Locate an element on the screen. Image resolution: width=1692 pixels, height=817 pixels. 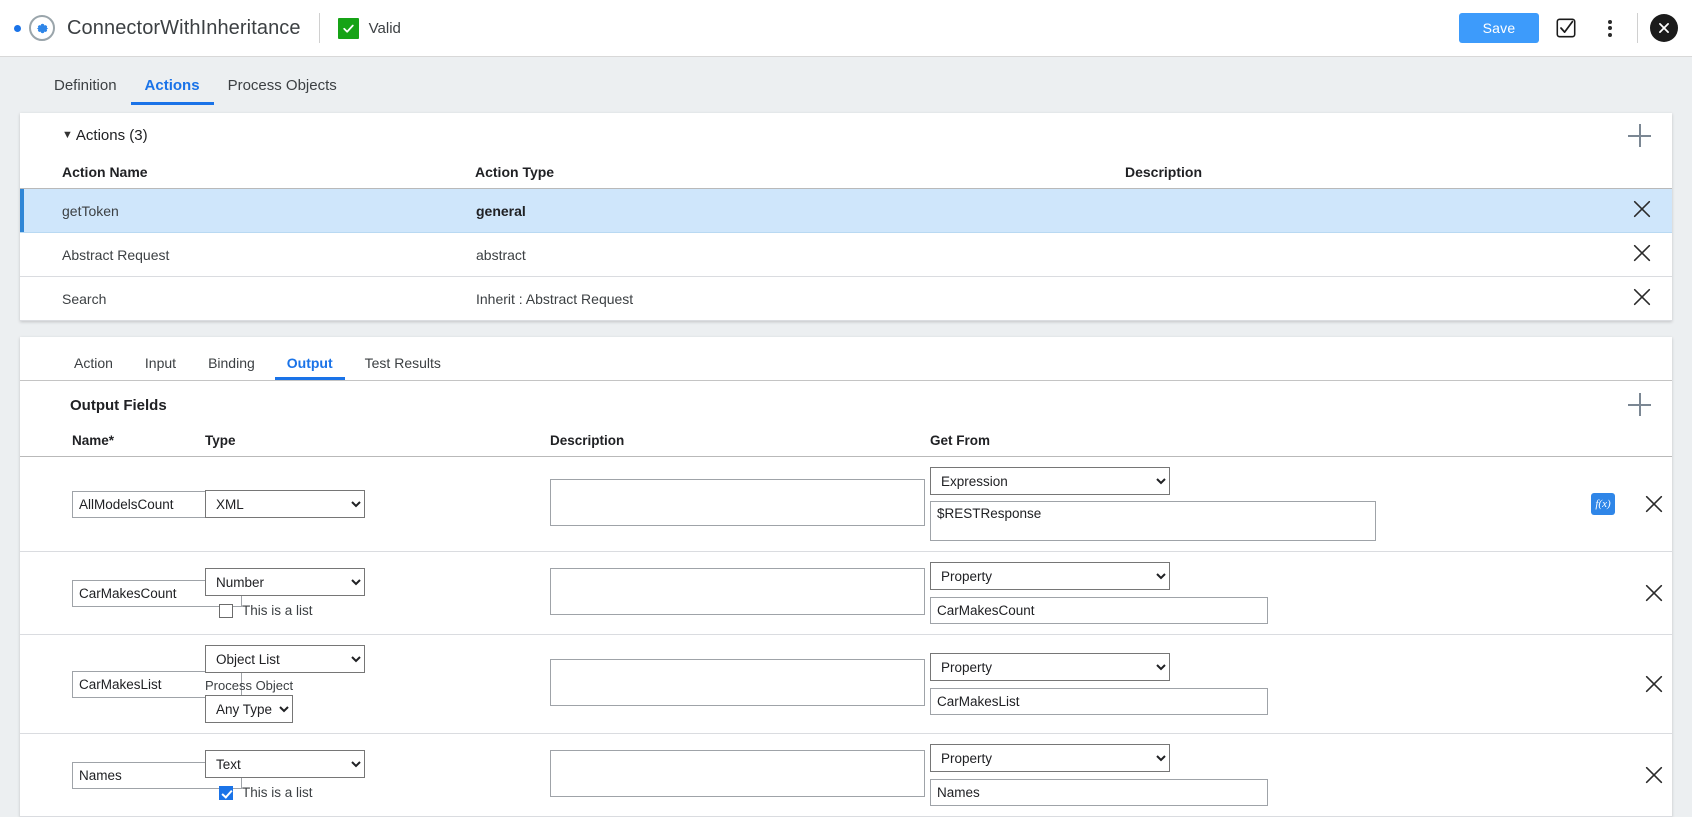
tab-test-results: Test Results is located at coordinates (403, 368).